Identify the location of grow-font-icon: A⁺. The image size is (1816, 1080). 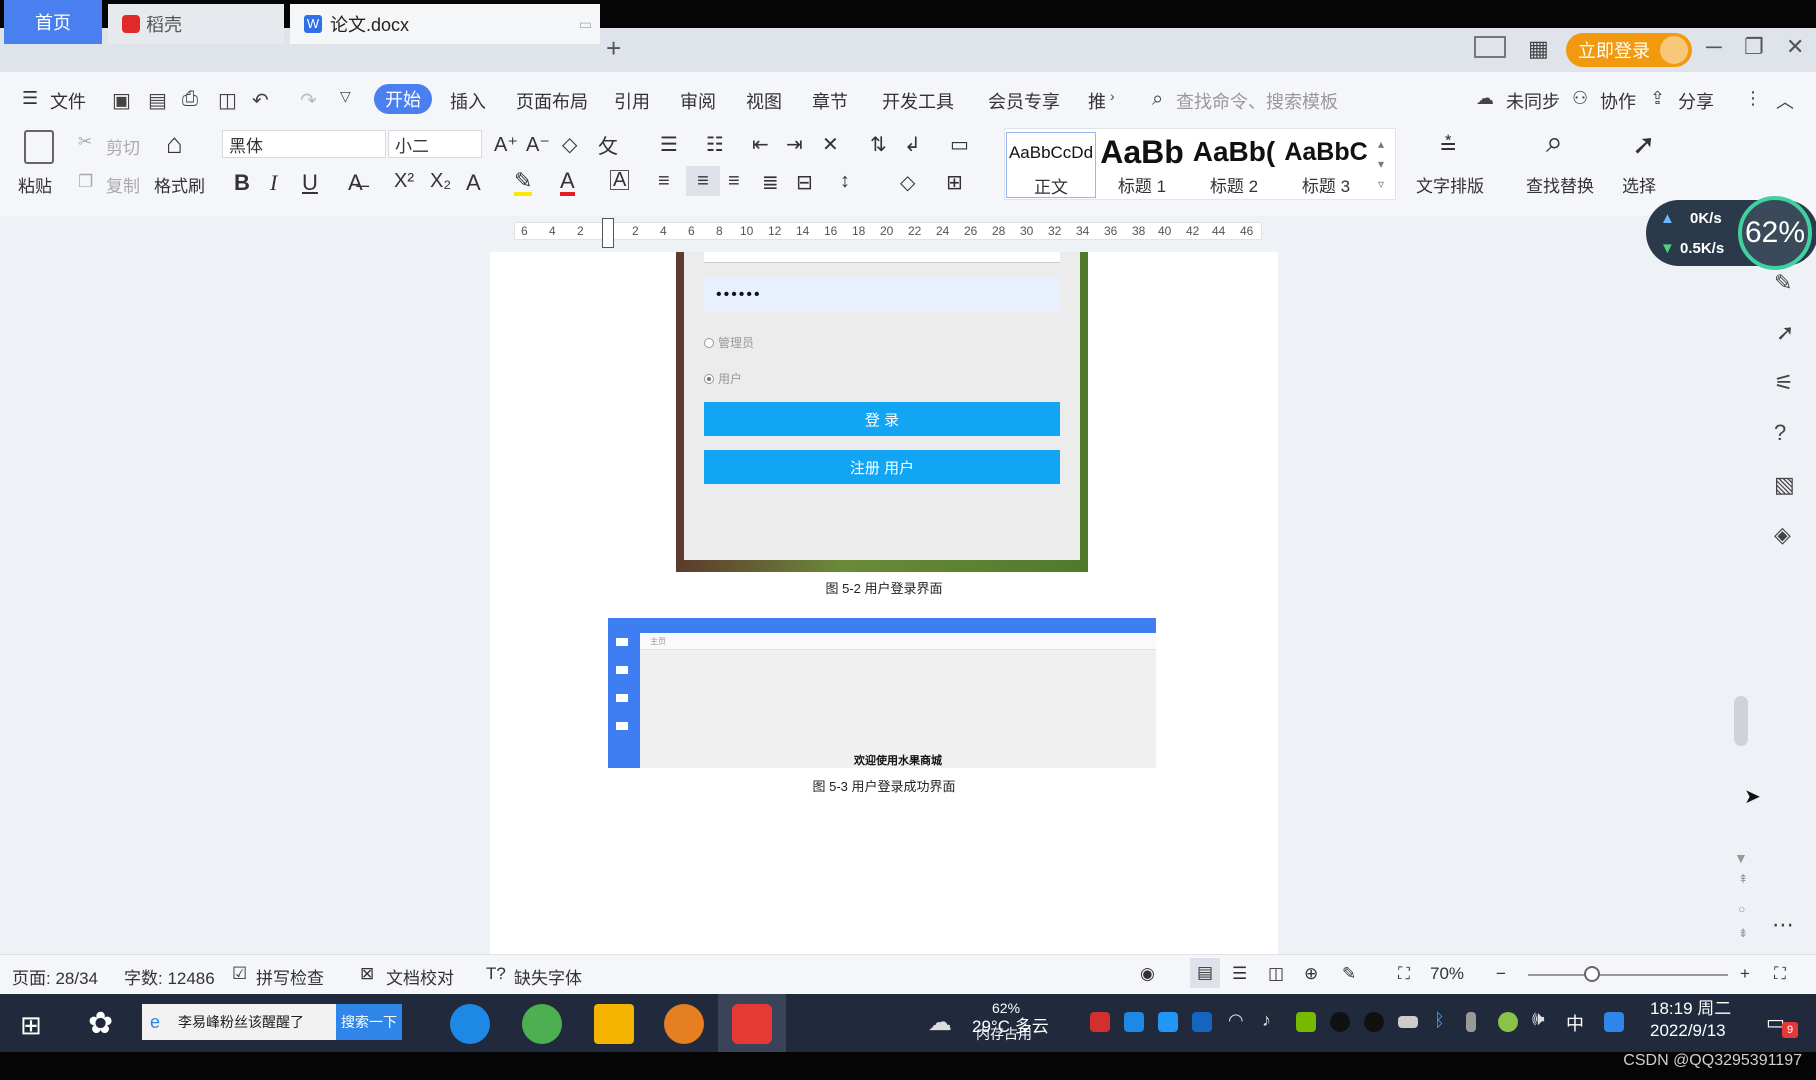
(506, 144).